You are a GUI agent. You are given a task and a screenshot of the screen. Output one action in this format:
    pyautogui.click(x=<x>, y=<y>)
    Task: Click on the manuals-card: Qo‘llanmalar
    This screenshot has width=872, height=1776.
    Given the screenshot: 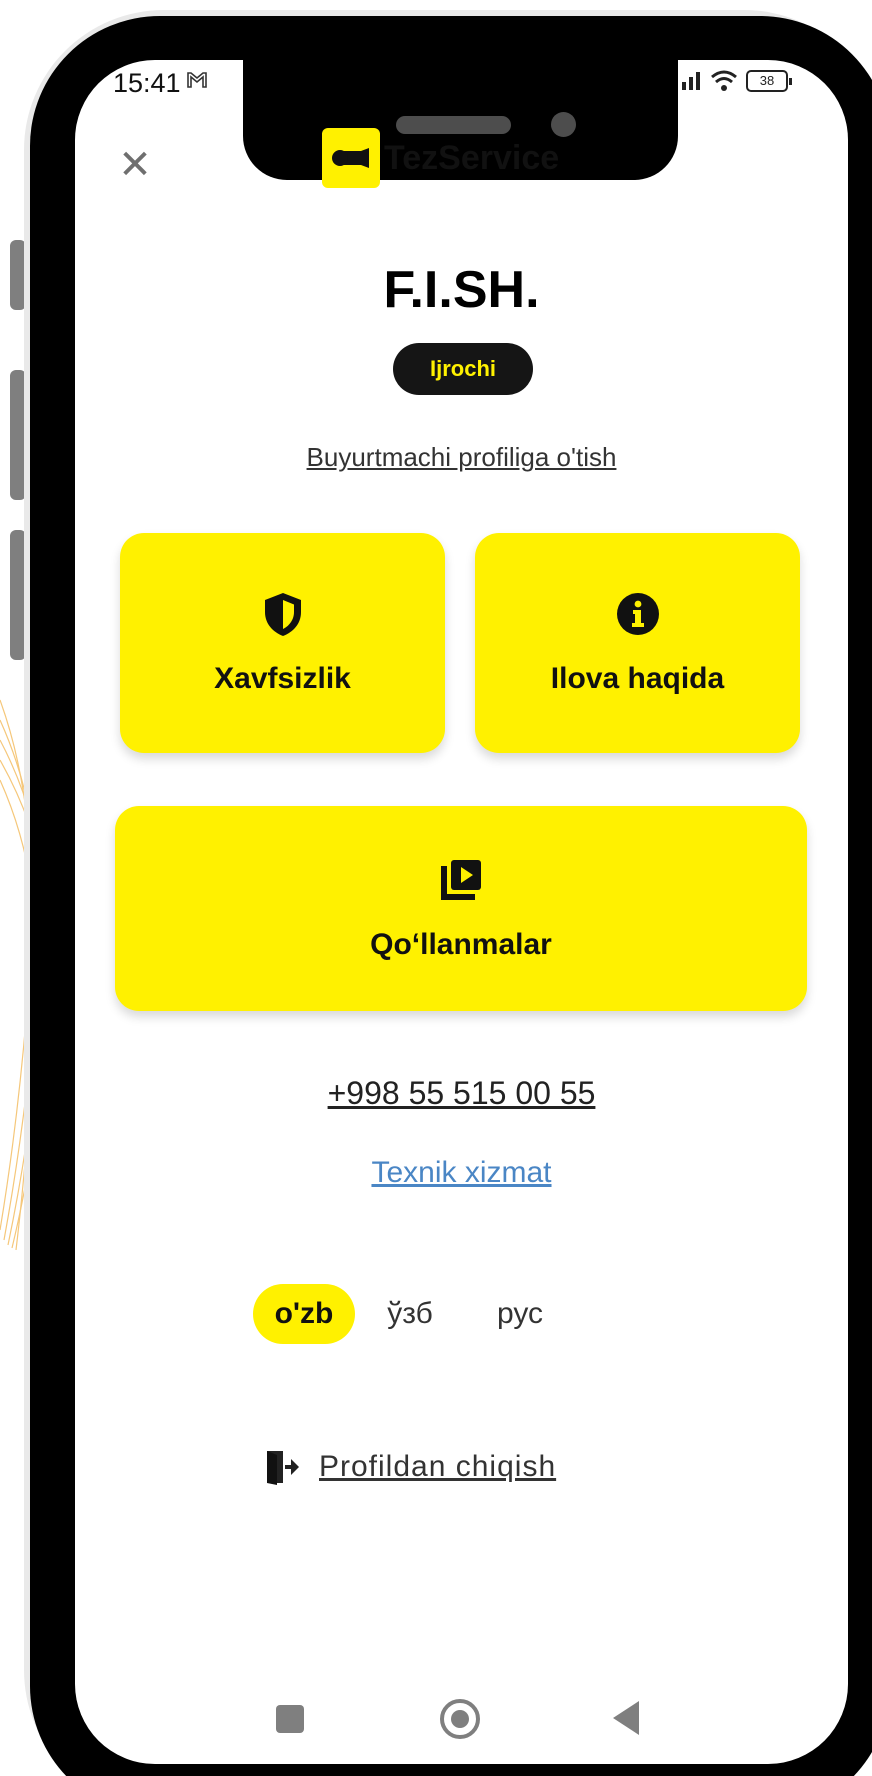 What is the action you would take?
    pyautogui.click(x=461, y=908)
    